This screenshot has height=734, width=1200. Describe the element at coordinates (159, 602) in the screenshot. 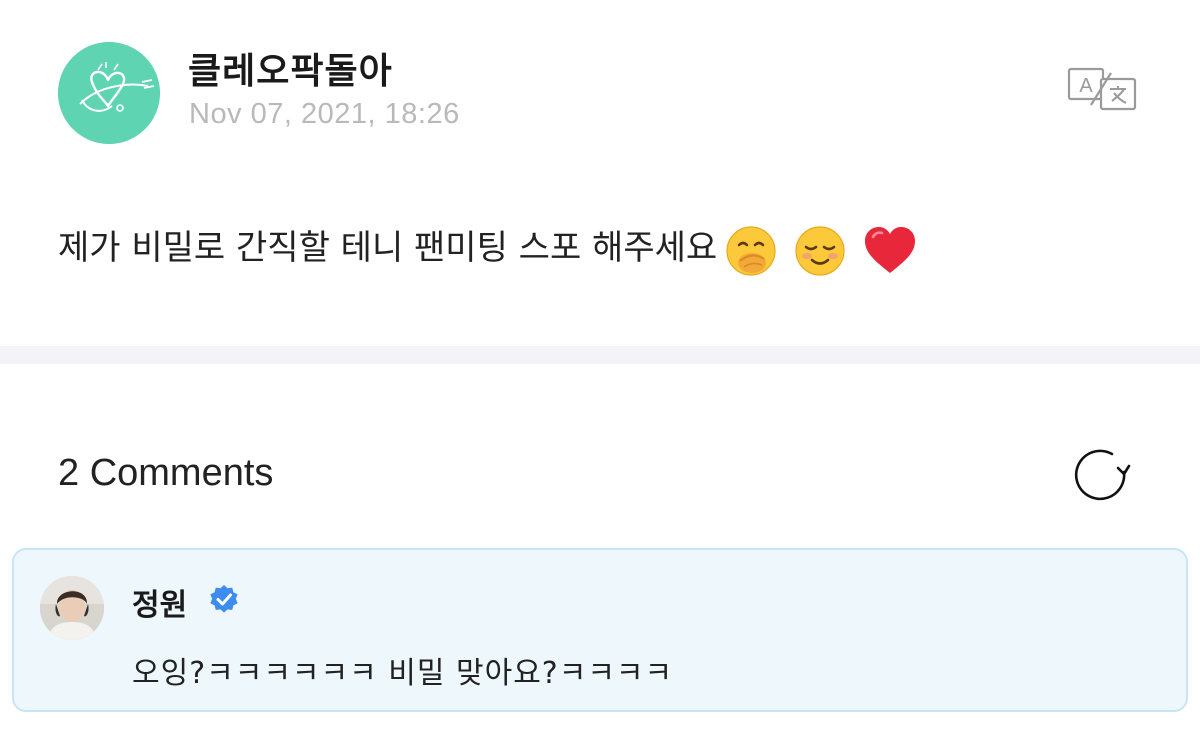

I see `commenter-name: 정원` at that location.